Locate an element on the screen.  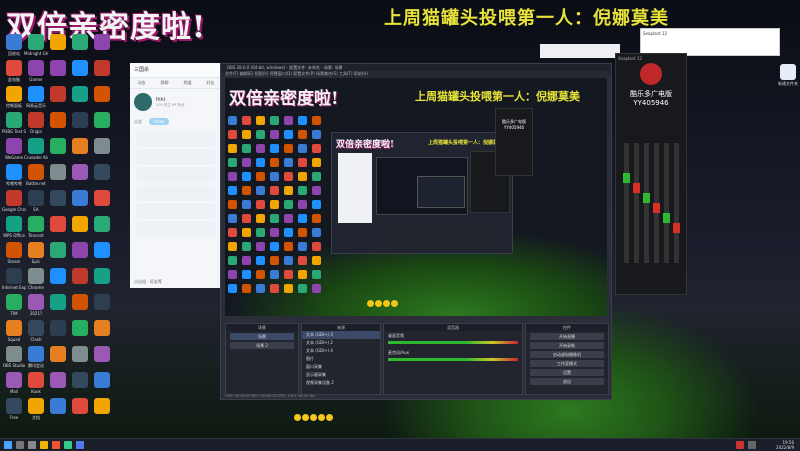
start-icon is located at coordinates (8, 445).